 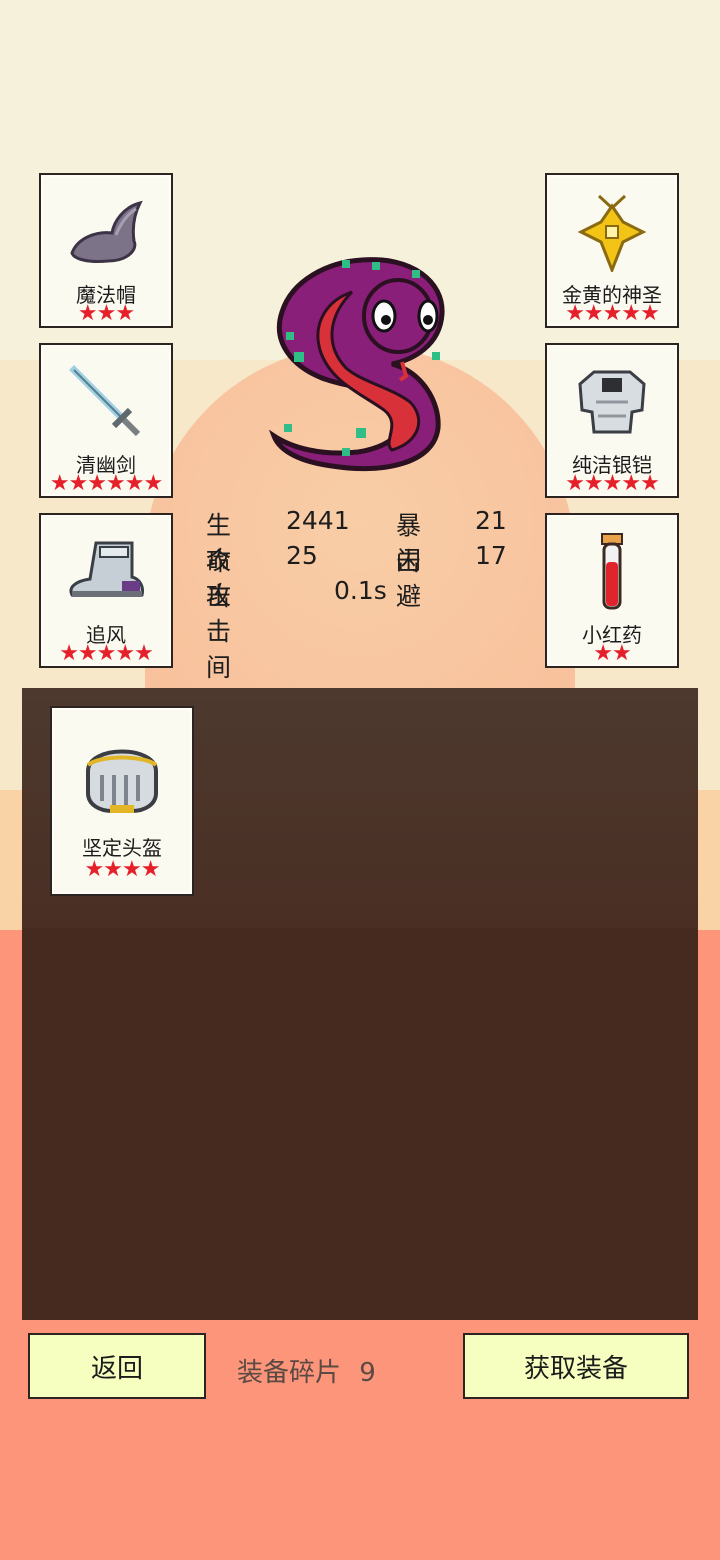 I want to click on equip-slot-hat: 魔法帽 ★★★, so click(x=106, y=250).